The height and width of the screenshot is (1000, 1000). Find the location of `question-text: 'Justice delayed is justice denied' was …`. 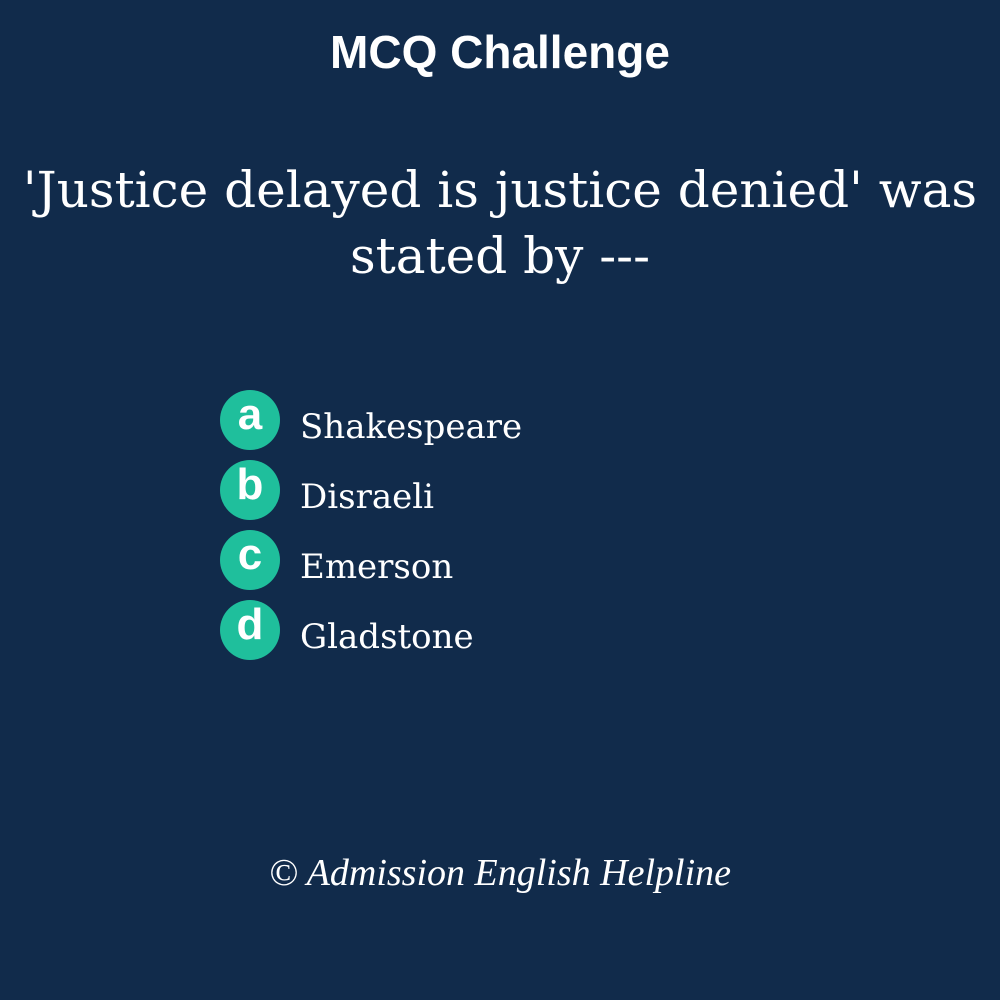

question-text: 'Justice delayed is justice denied' was … is located at coordinates (500, 223).